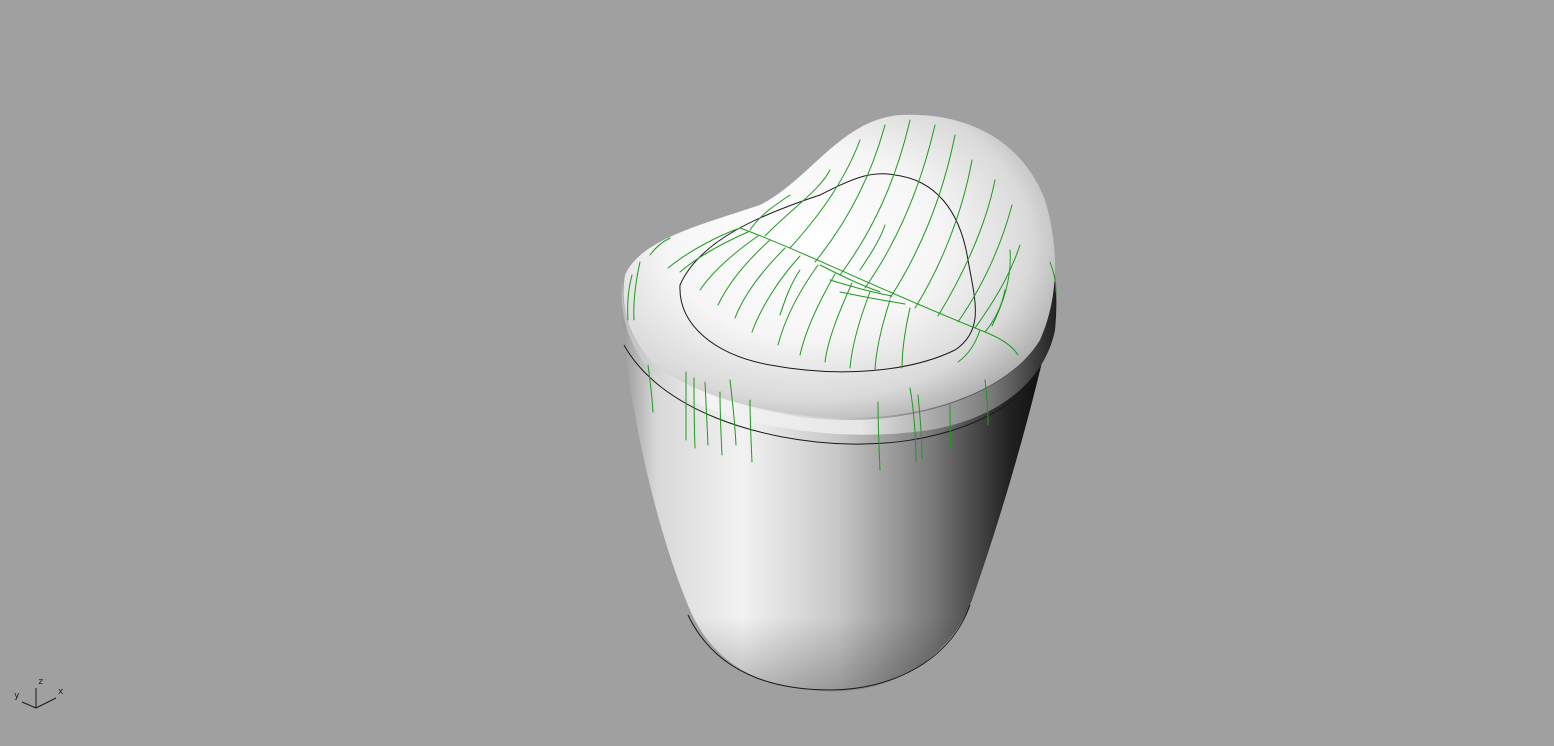  What do you see at coordinates (40, 694) in the screenshot?
I see `world-axes-icon: y z x` at bounding box center [40, 694].